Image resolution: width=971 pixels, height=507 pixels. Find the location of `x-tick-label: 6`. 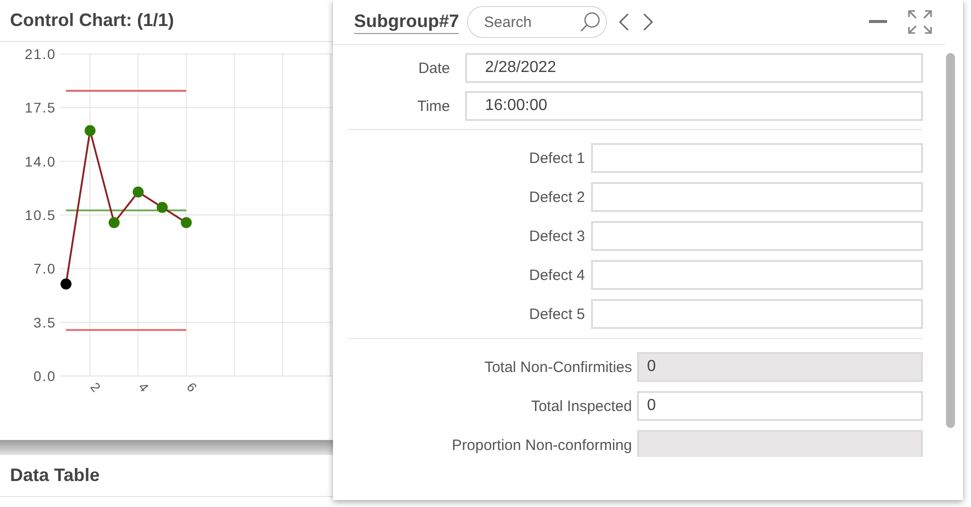

x-tick-label: 6 is located at coordinates (192, 387).